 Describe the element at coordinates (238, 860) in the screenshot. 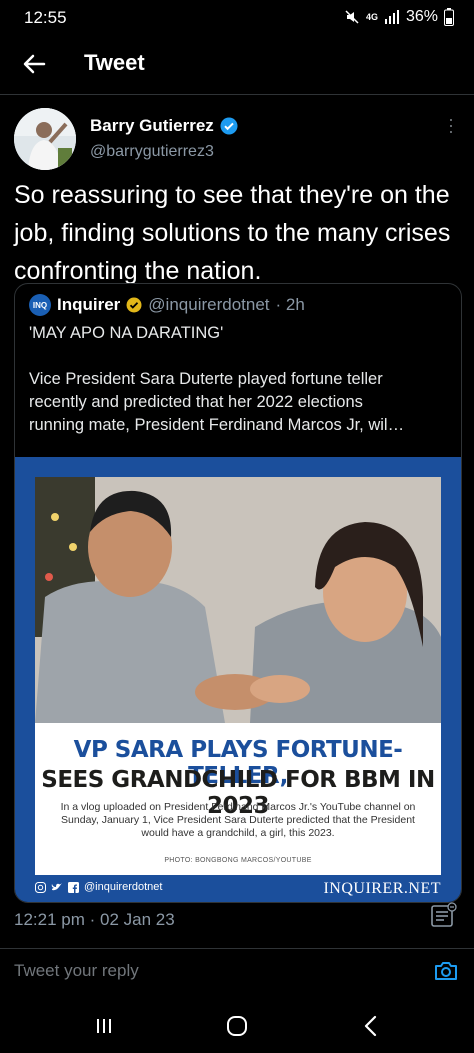

I see `card-photo-credit: PHOTO: BONGBONG MARCOS/YOUTUBE` at that location.